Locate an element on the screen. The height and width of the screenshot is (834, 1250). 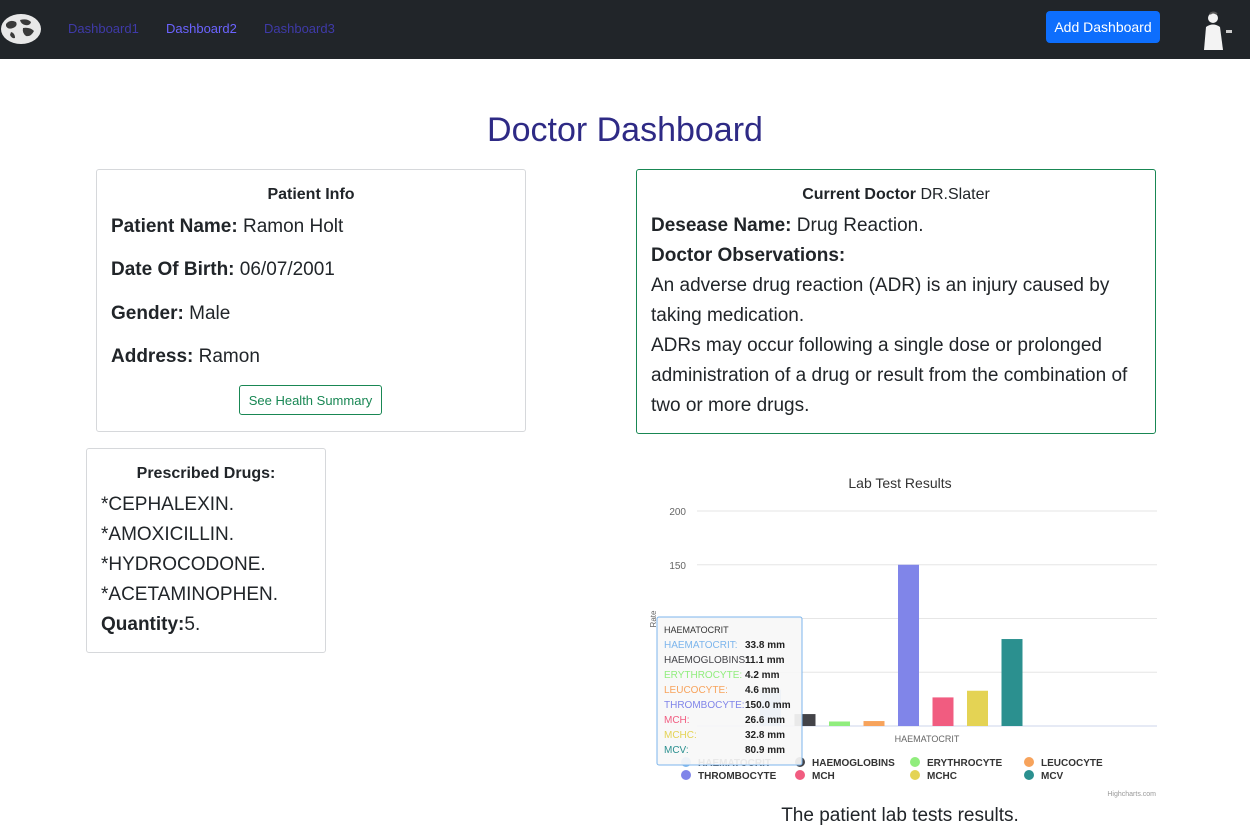
page-title: Doctor Dashboard is located at coordinates (625, 130).